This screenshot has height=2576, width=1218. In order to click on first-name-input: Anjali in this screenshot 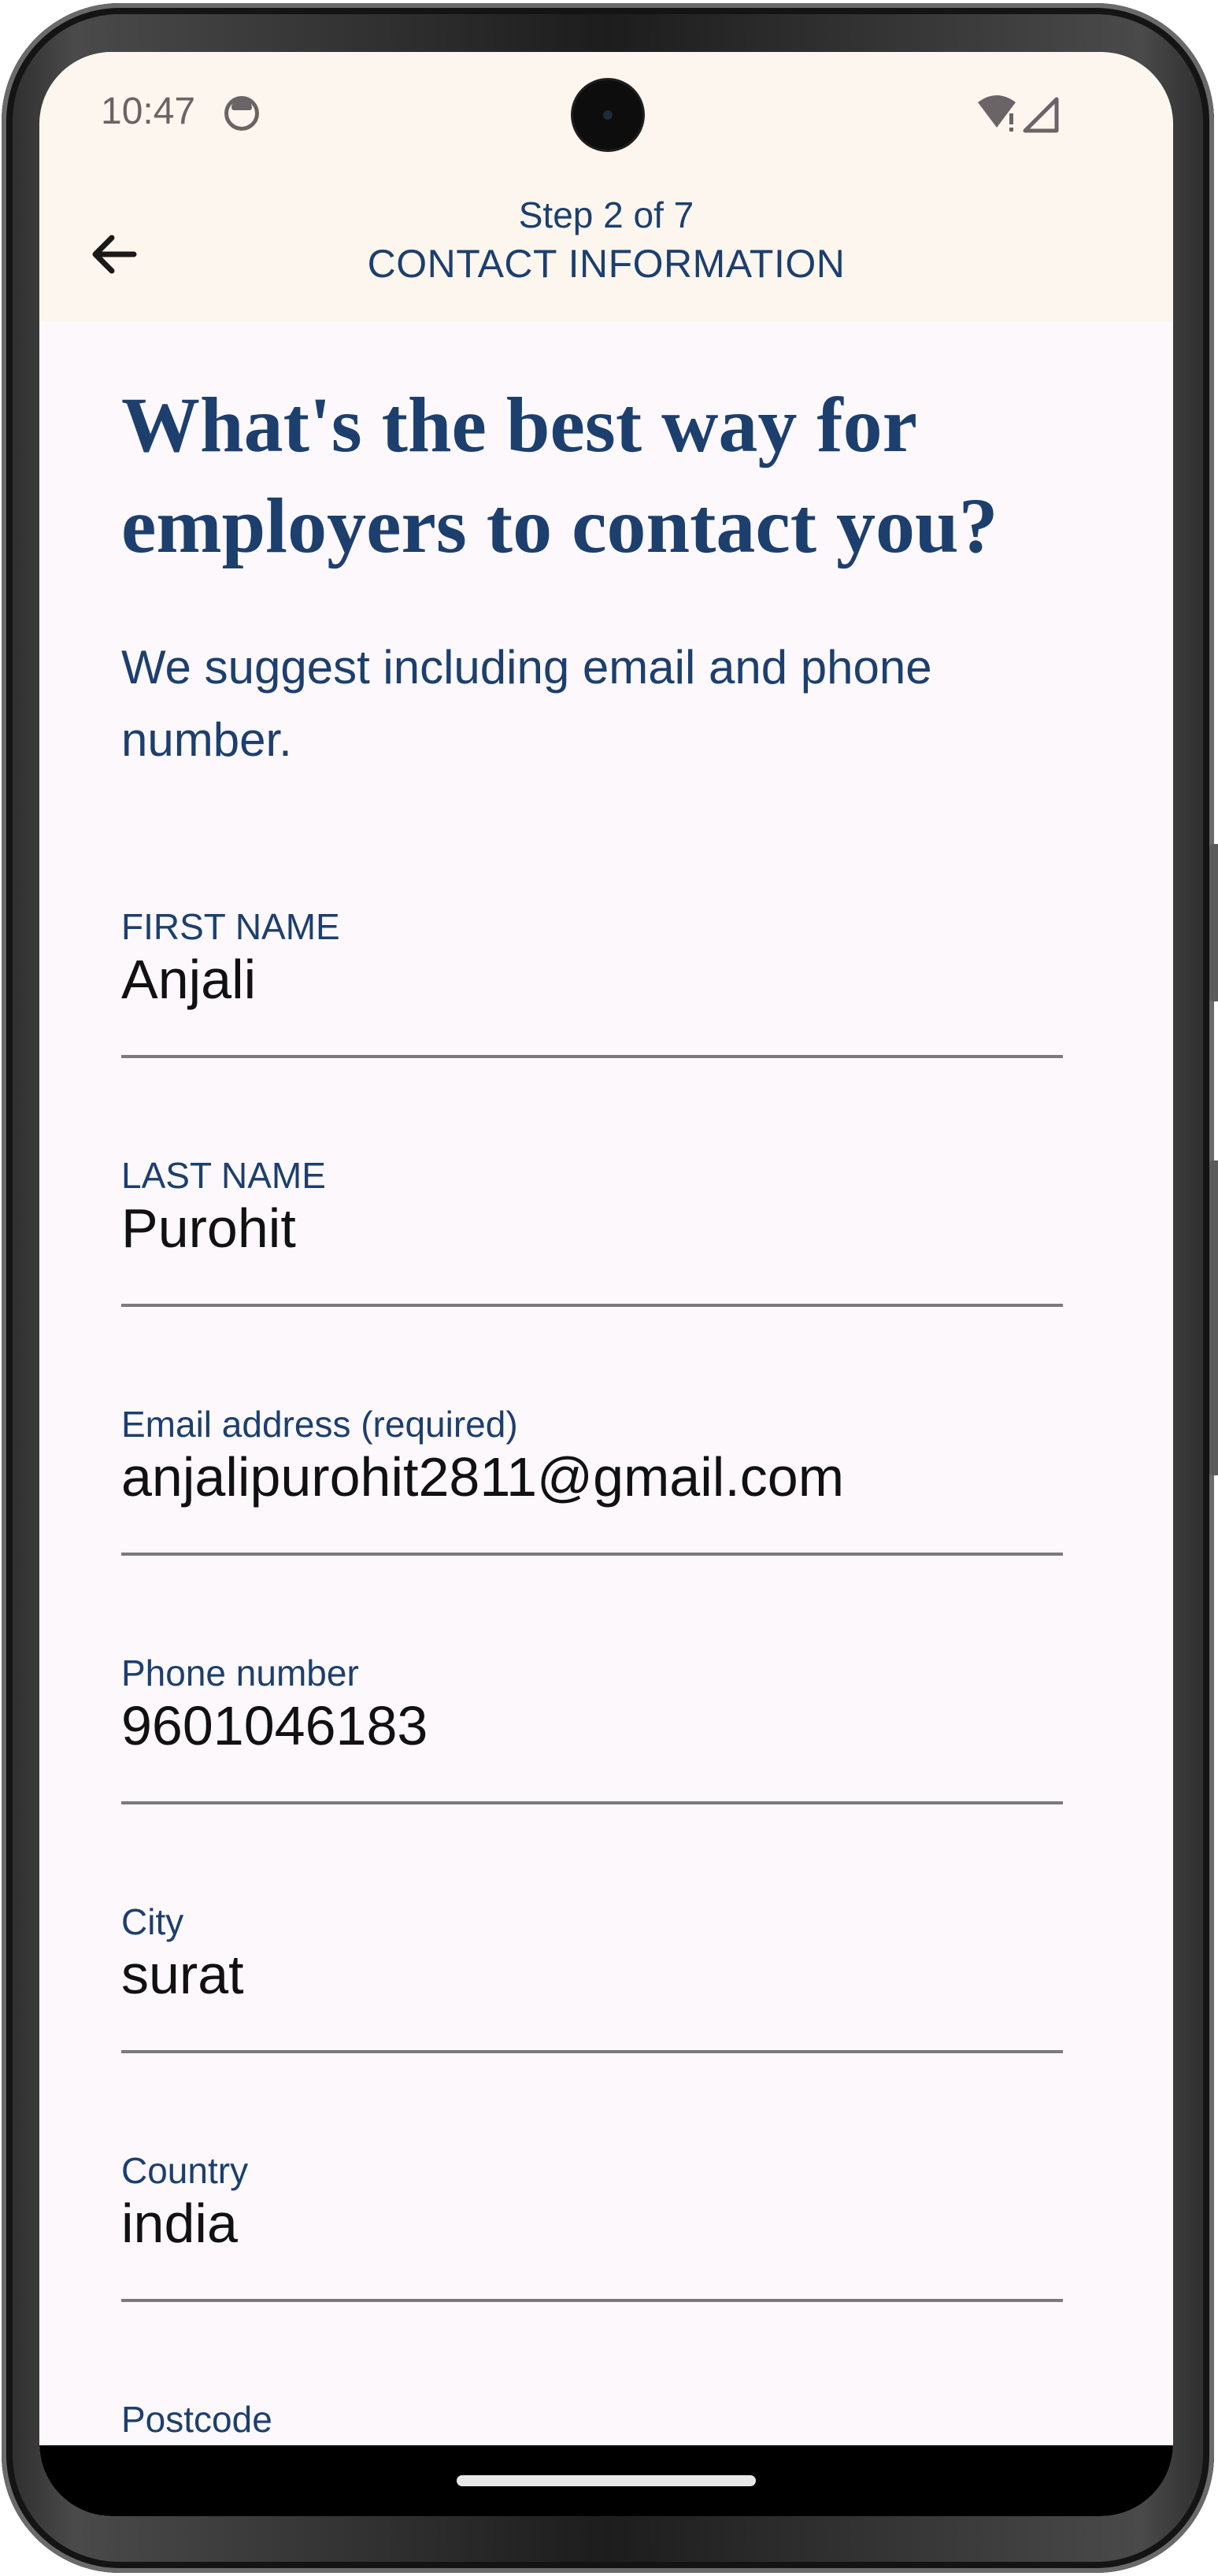, I will do `click(188, 979)`.